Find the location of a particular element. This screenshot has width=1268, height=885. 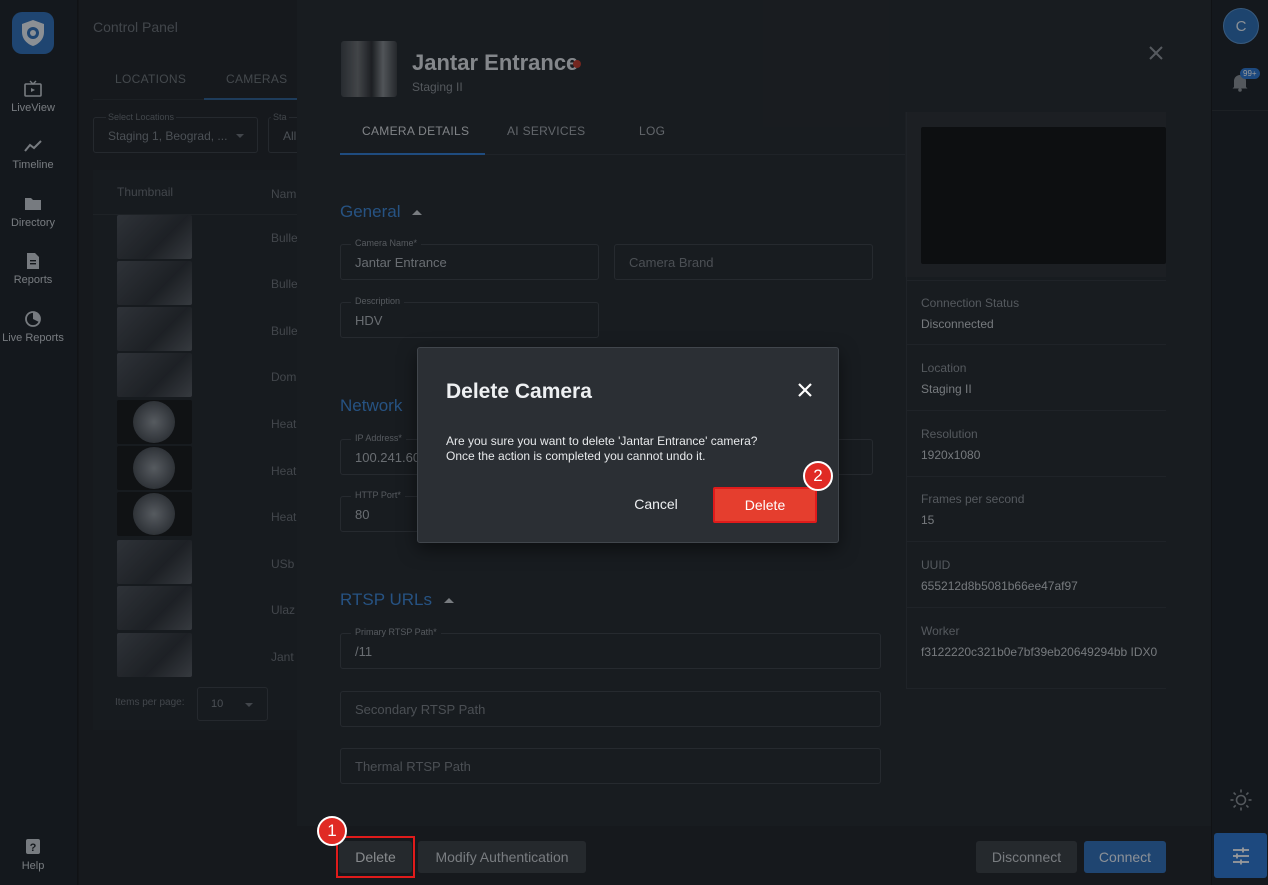

close-dialog-button is located at coordinates (805, 390).